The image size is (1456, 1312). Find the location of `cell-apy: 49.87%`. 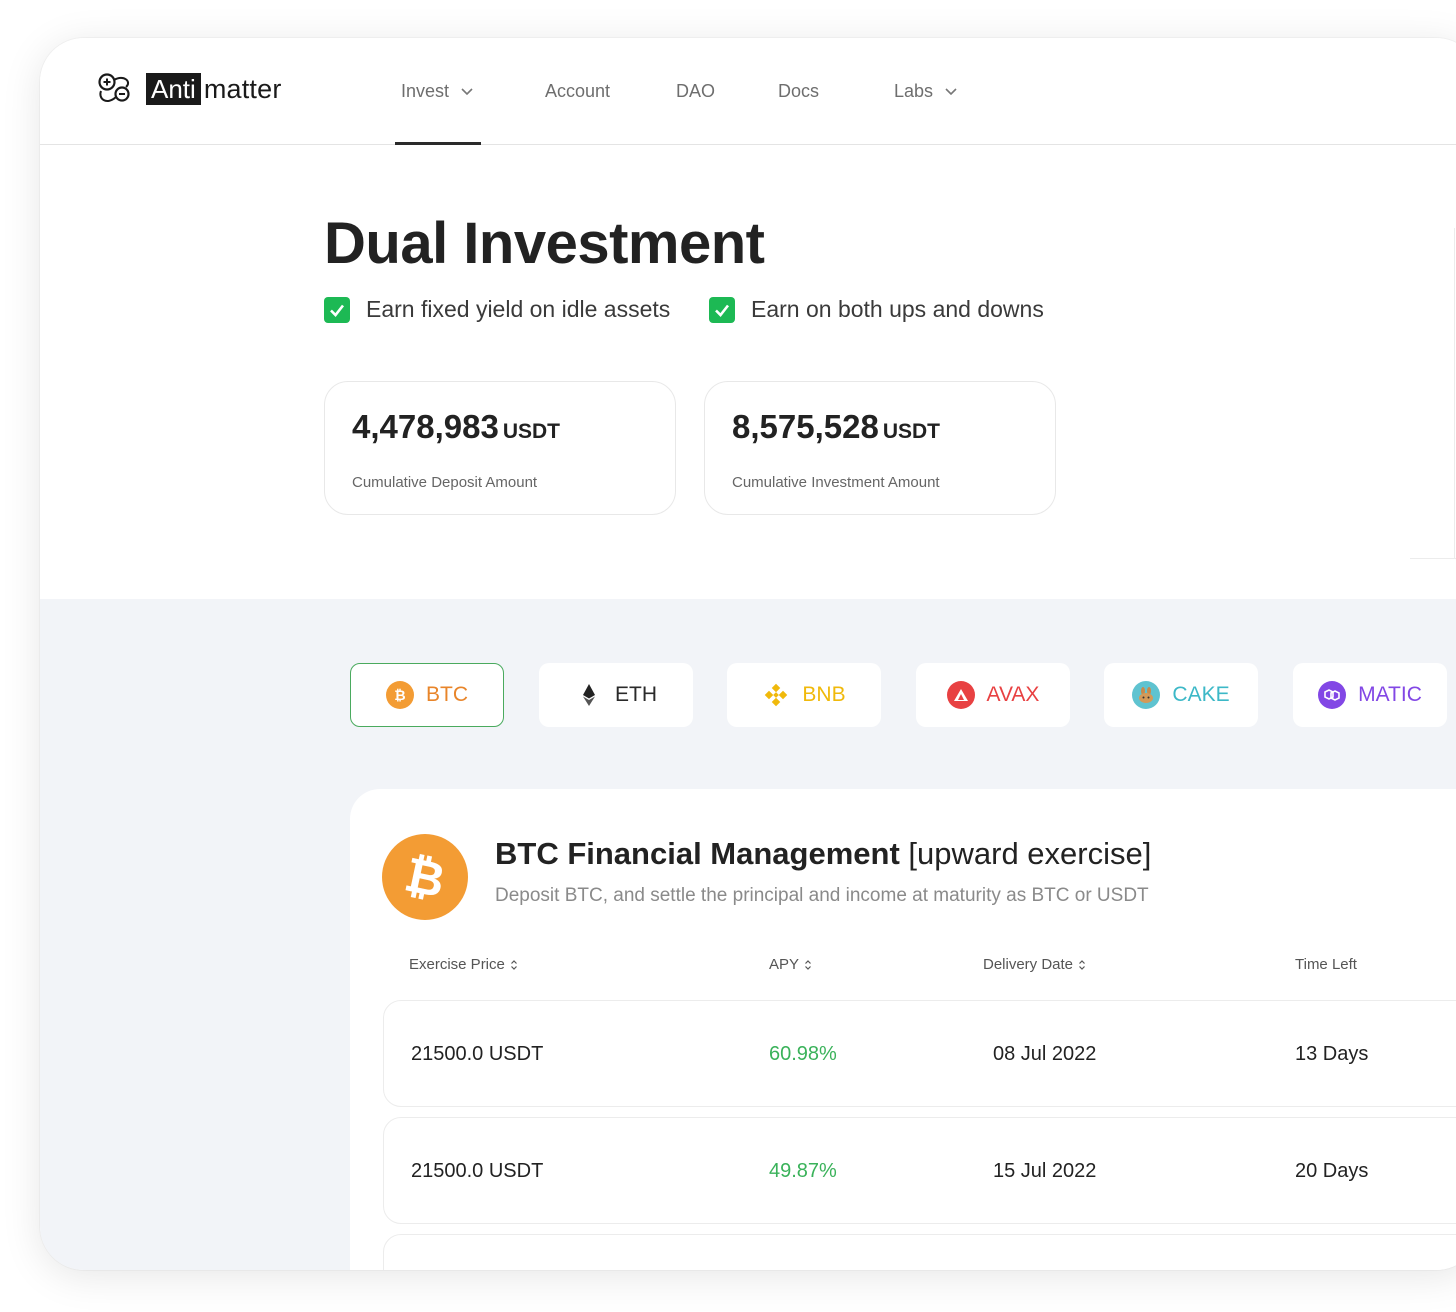

cell-apy: 49.87% is located at coordinates (803, 1171).